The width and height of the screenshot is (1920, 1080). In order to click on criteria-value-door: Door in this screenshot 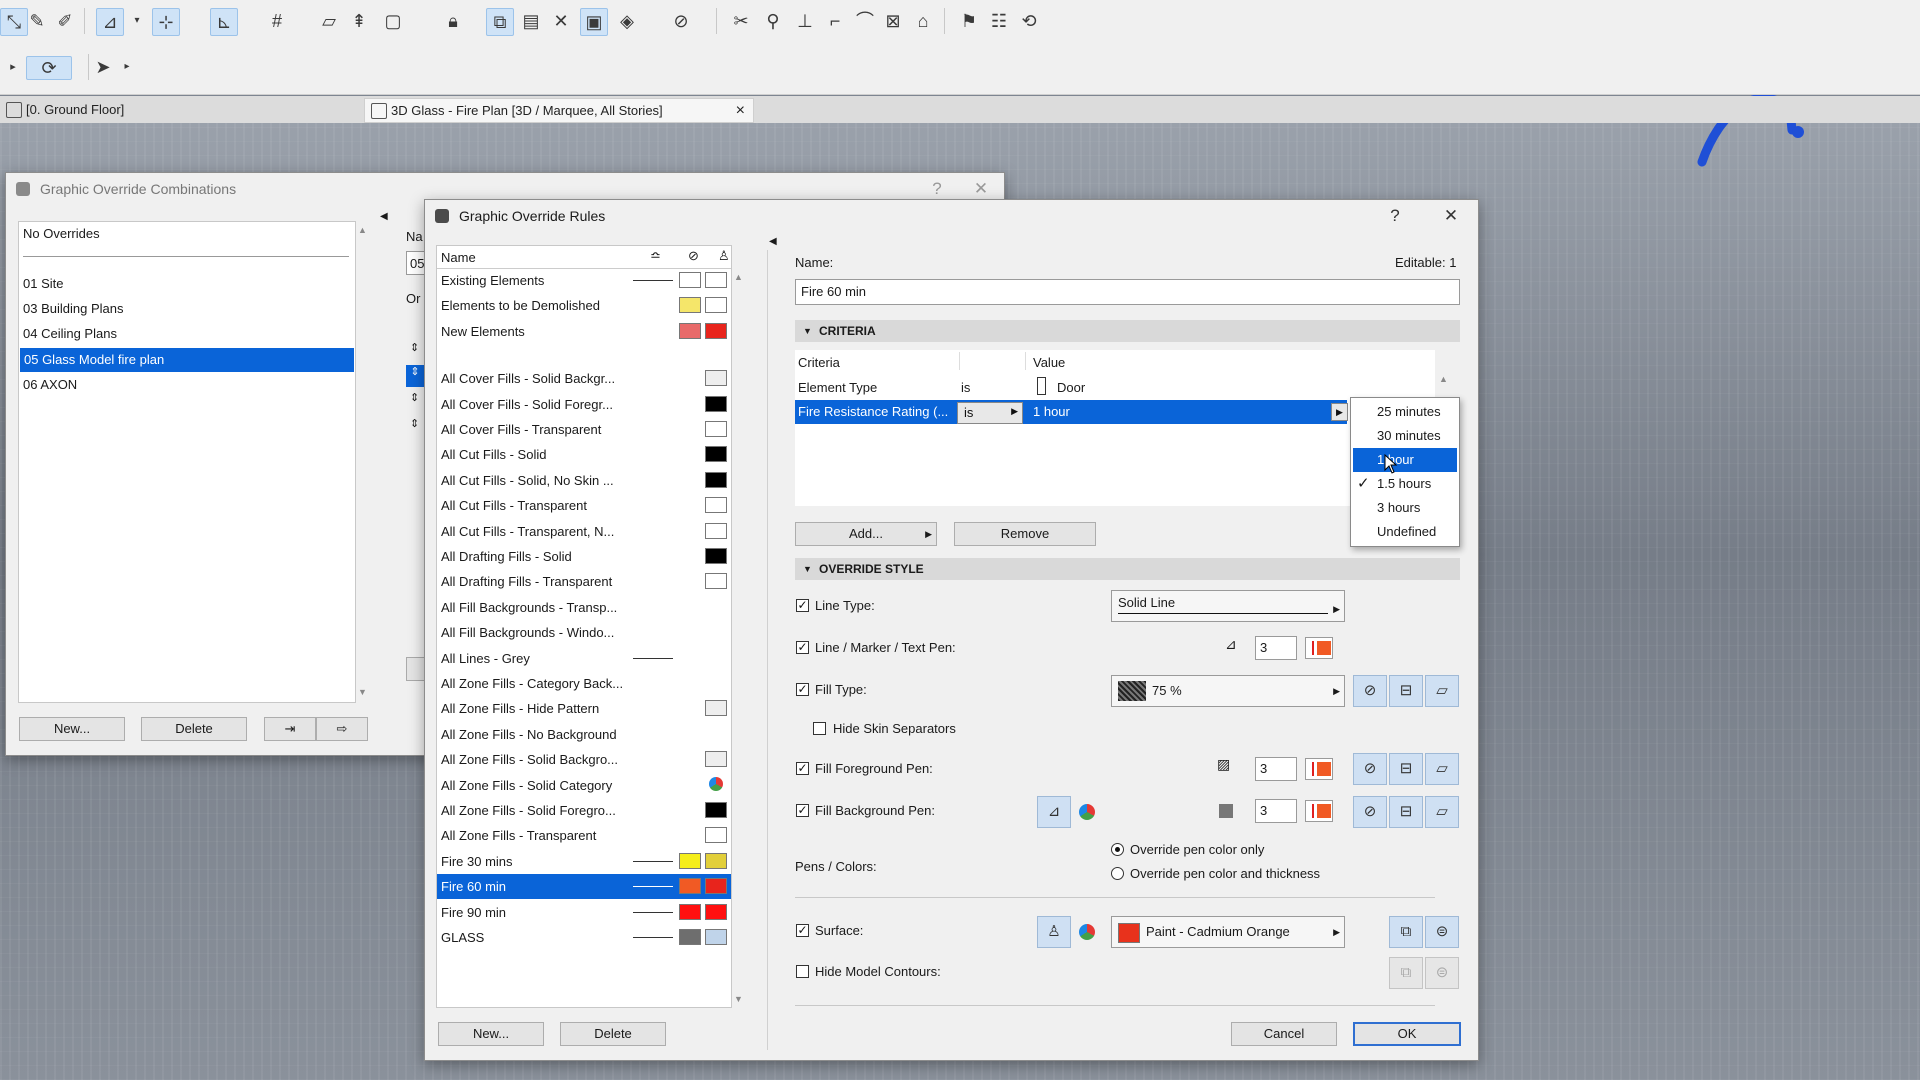, I will do `click(1071, 387)`.